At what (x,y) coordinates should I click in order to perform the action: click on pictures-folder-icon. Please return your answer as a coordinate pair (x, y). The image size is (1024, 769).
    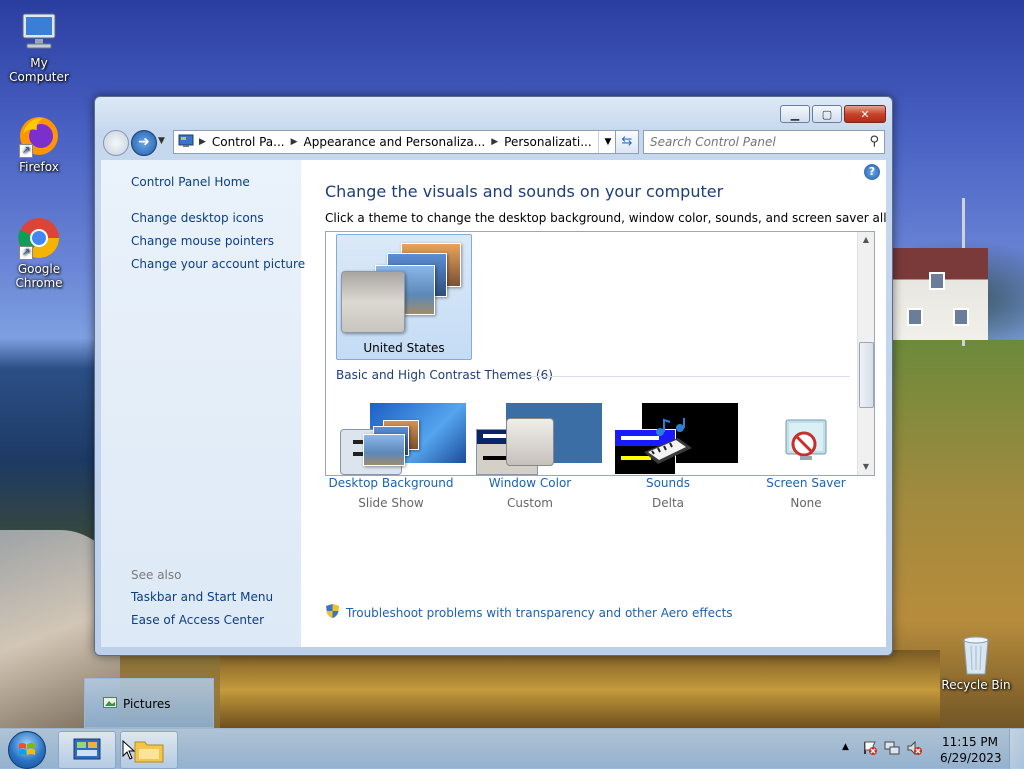
    Looking at the image, I should click on (110, 703).